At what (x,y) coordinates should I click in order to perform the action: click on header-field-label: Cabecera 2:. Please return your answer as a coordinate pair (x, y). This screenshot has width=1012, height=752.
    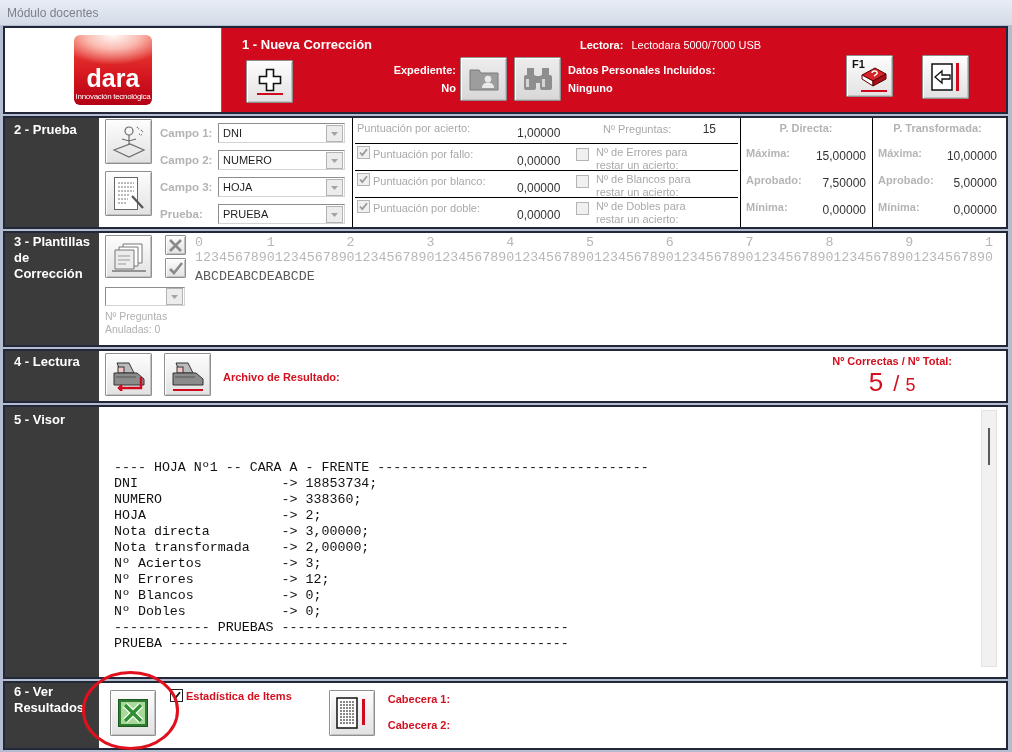
    Looking at the image, I should click on (419, 725).